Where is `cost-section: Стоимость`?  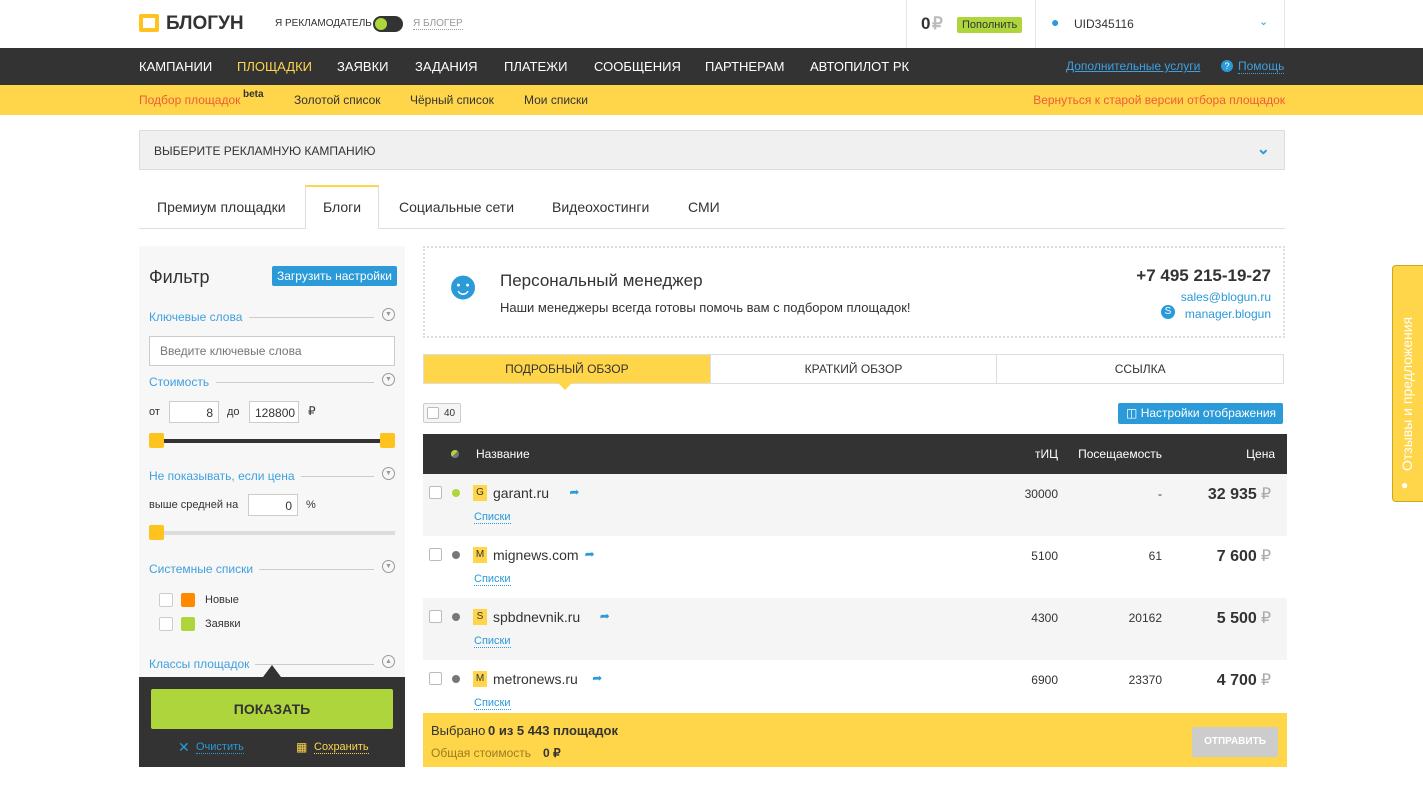 cost-section: Стоимость is located at coordinates (179, 382).